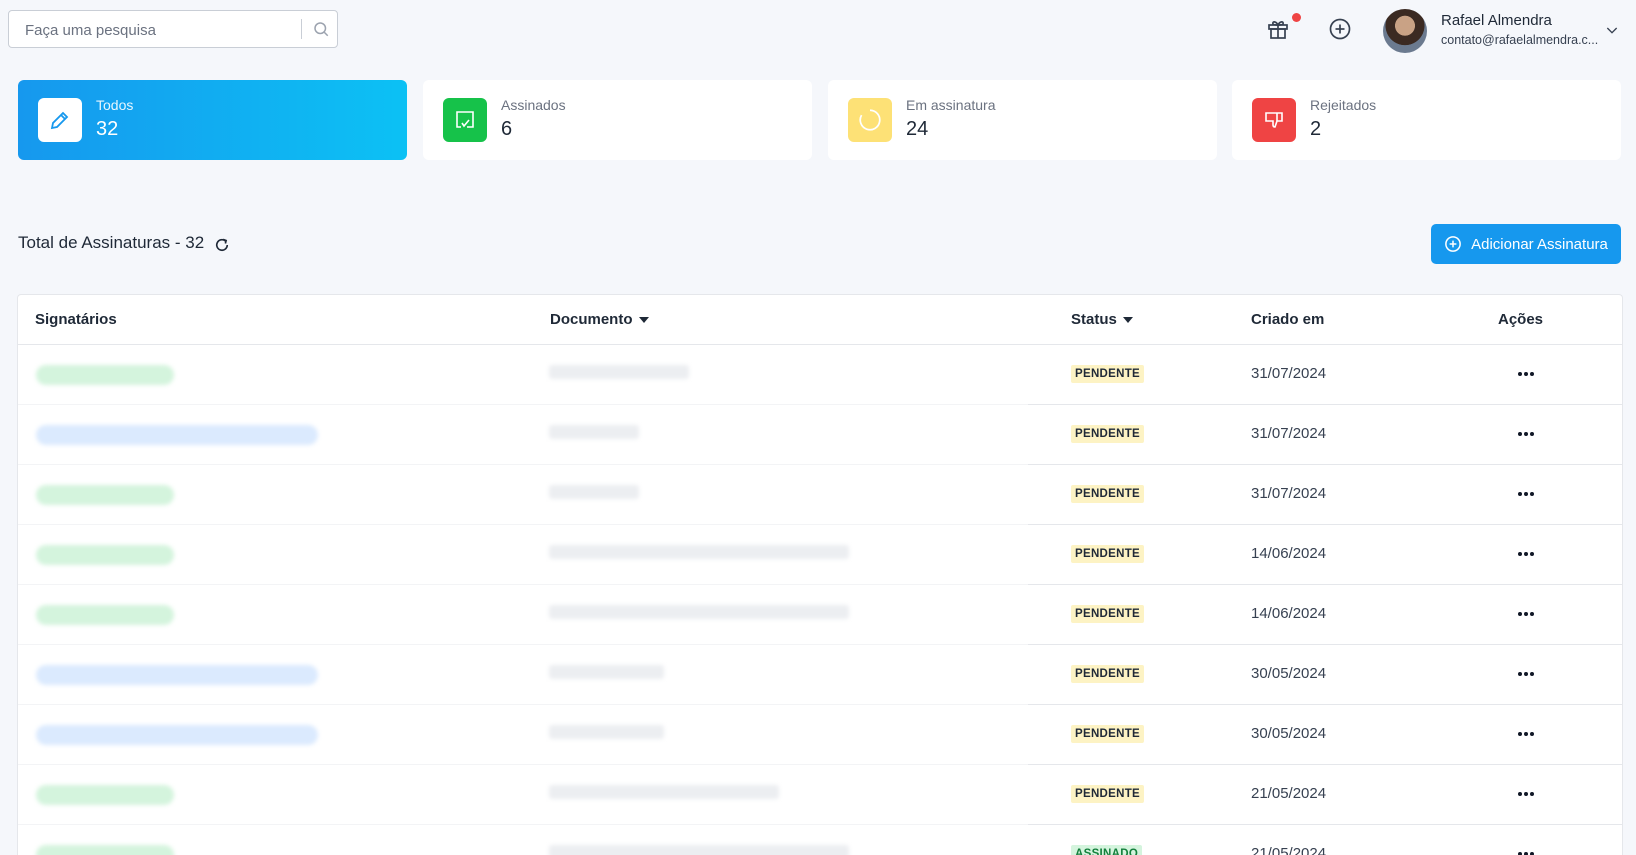 Image resolution: width=1636 pixels, height=855 pixels. Describe the element at coordinates (870, 120) in the screenshot. I see `loading-circle-icon` at that location.